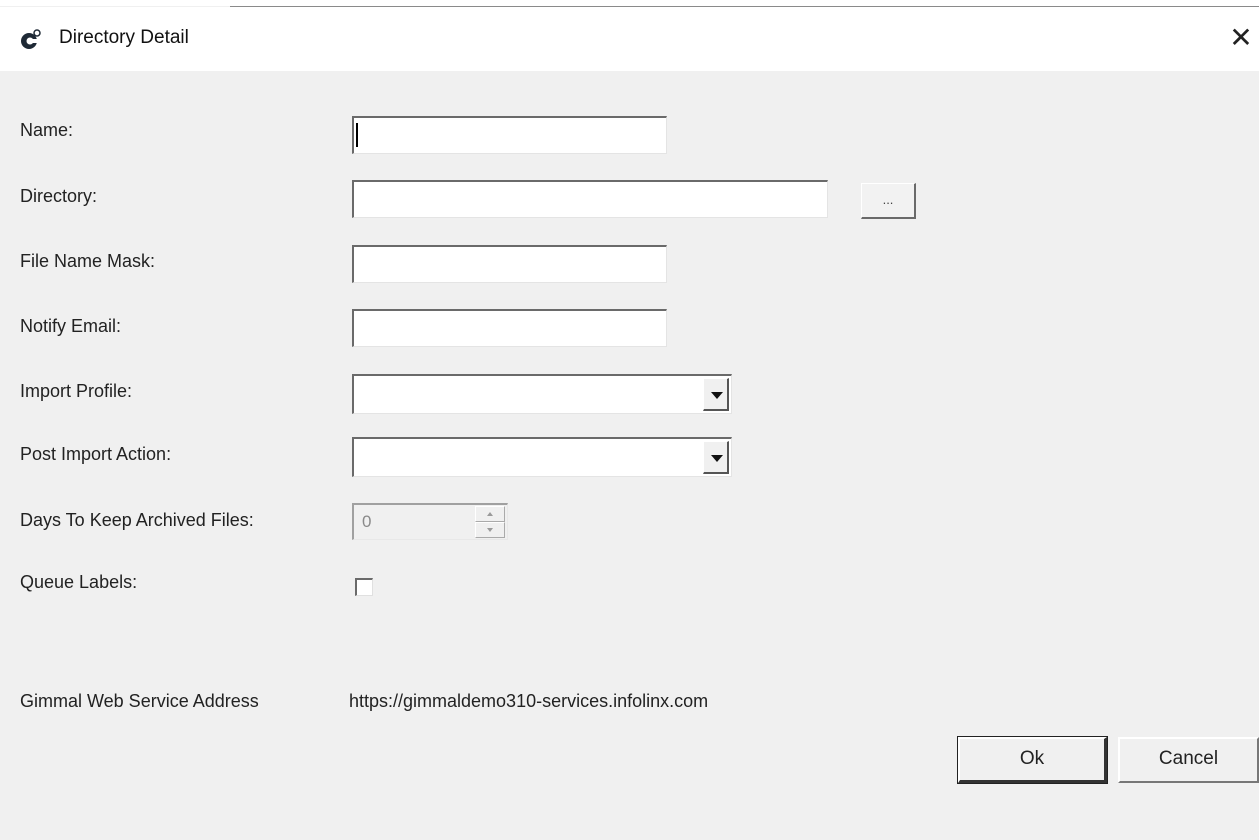 The image size is (1259, 840). What do you see at coordinates (137, 520) in the screenshot?
I see `days-to-keep-label: Days To Keep Archived Files:` at bounding box center [137, 520].